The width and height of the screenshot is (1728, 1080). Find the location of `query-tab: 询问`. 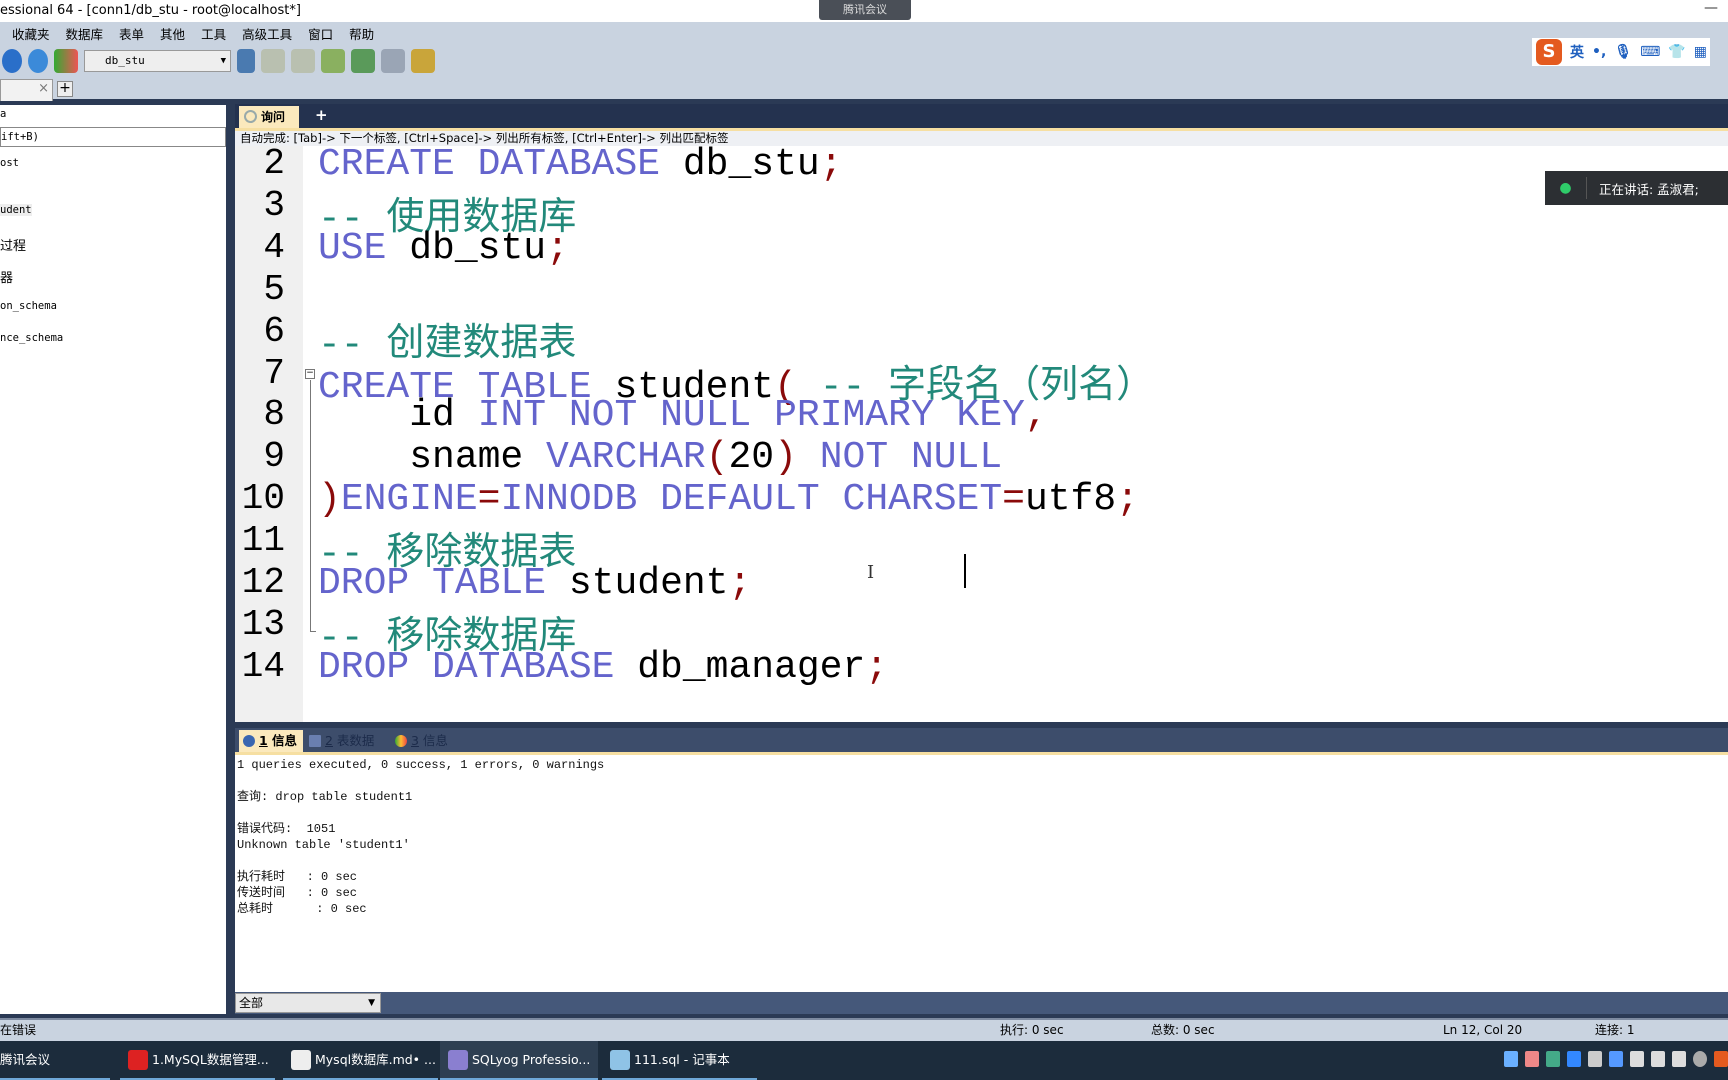

query-tab: 询问 is located at coordinates (269, 117).